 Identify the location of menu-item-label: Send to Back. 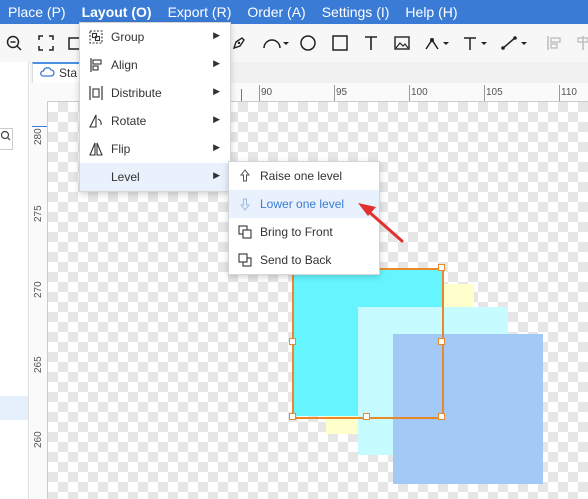
(296, 260).